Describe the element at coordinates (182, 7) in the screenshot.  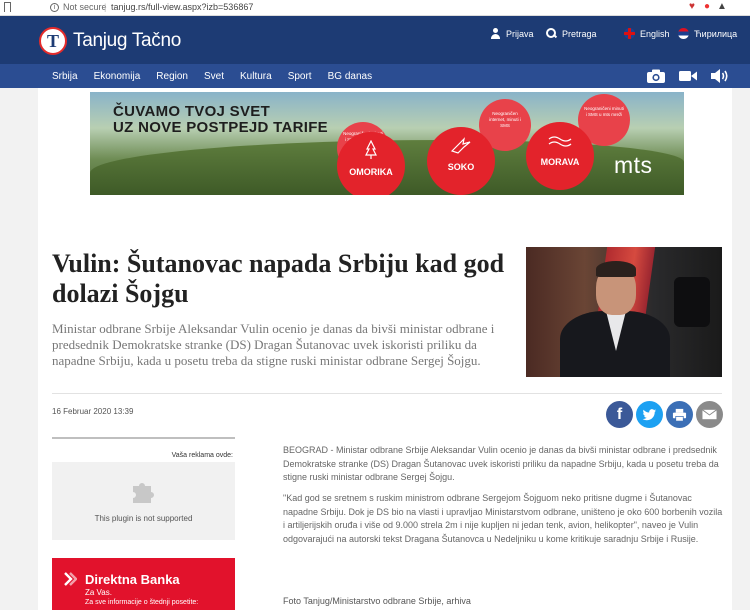
I see `url-field: tanjug.rs/full-view.aspx?izb=536867` at that location.